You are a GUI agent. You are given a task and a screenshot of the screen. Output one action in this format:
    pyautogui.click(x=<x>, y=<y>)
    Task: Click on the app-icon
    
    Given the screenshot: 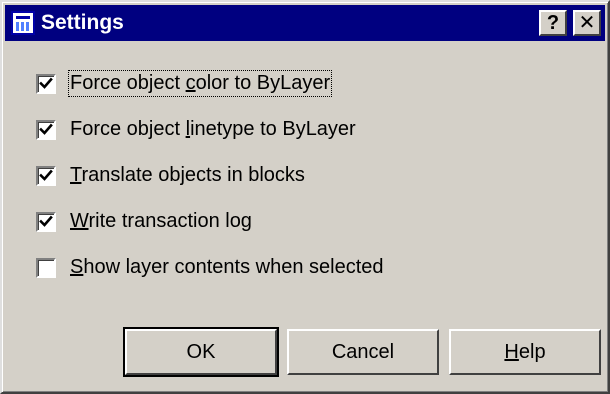 What is the action you would take?
    pyautogui.click(x=23, y=23)
    